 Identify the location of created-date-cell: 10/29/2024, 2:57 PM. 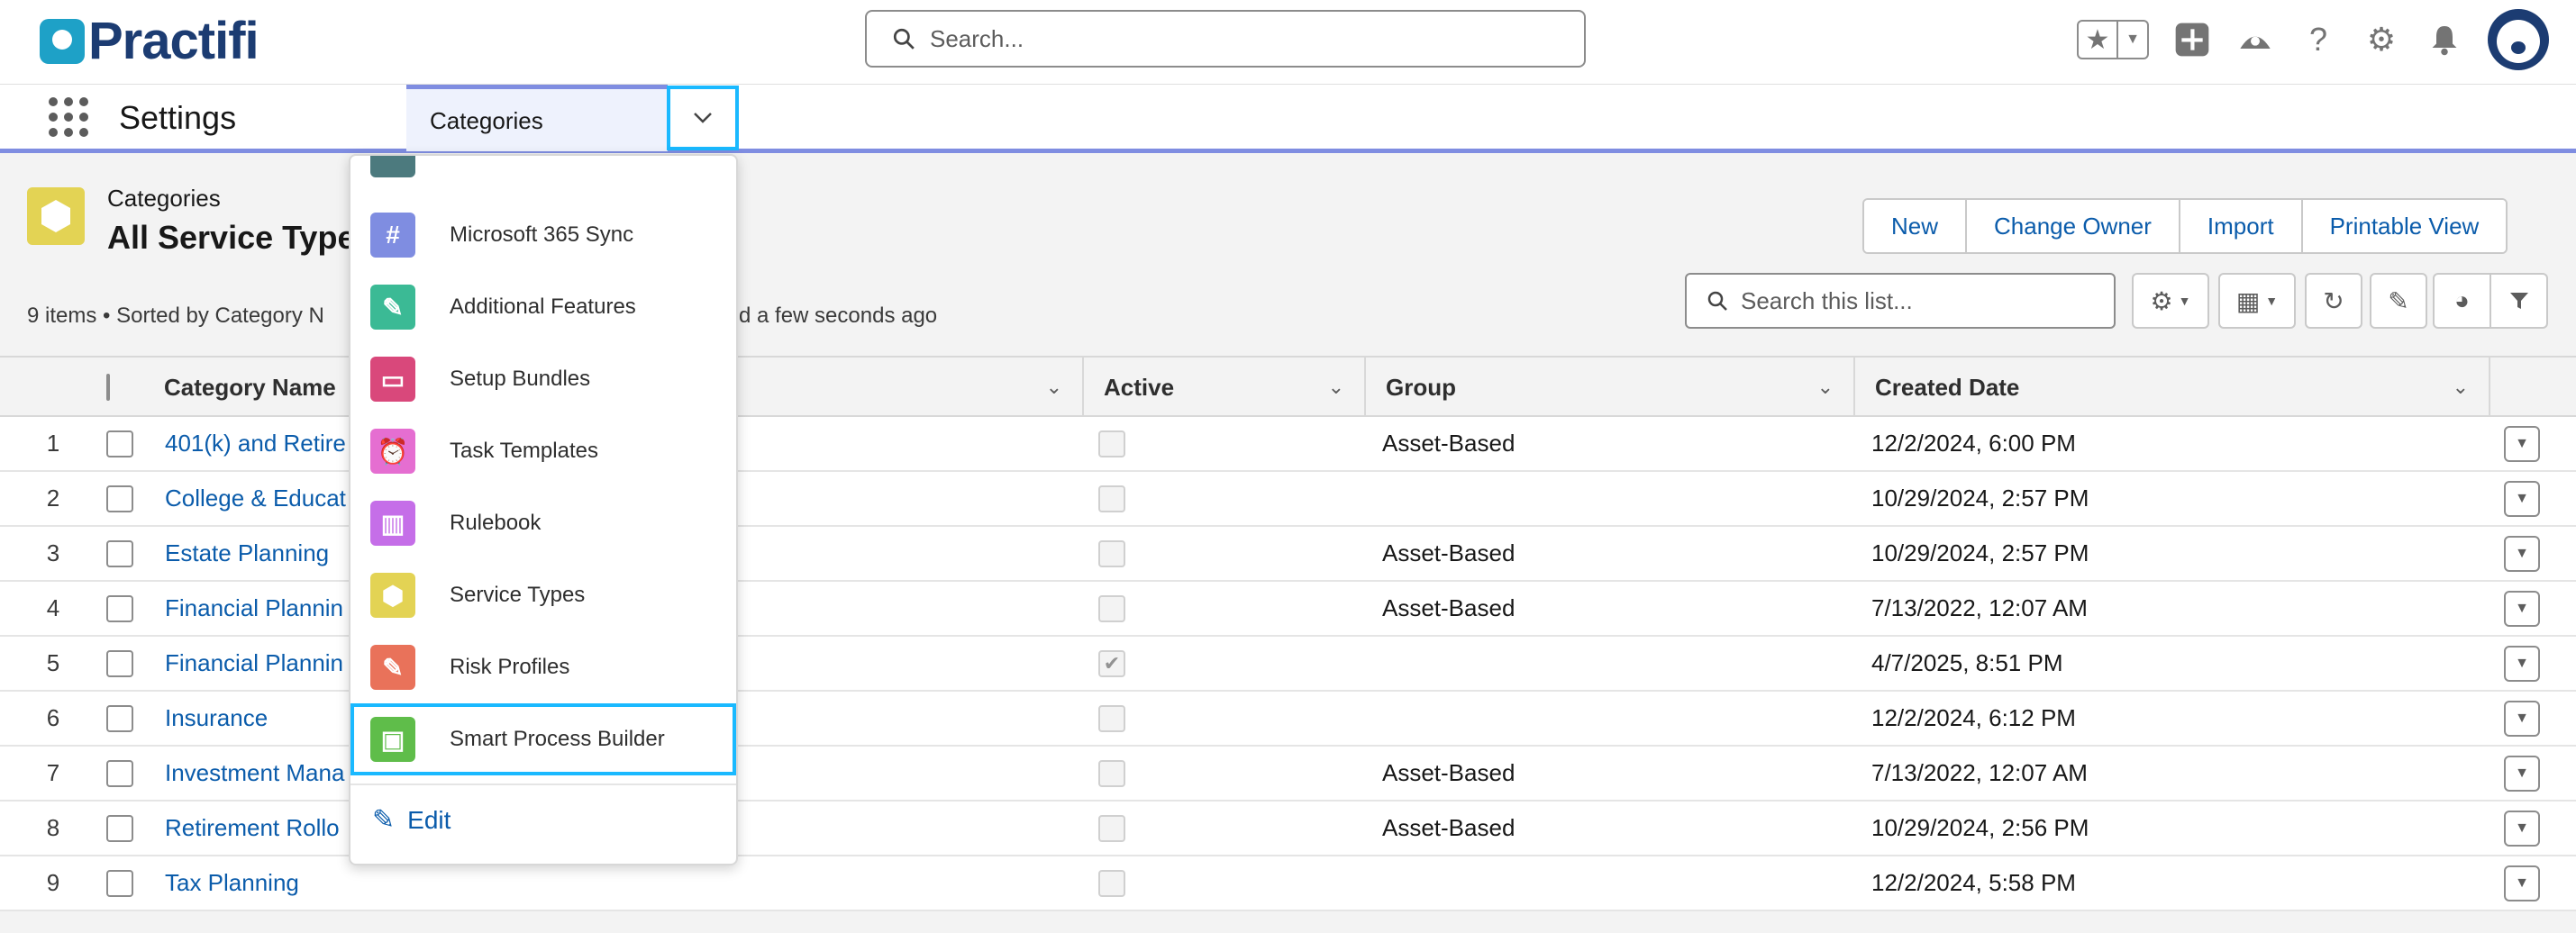
(1980, 498).